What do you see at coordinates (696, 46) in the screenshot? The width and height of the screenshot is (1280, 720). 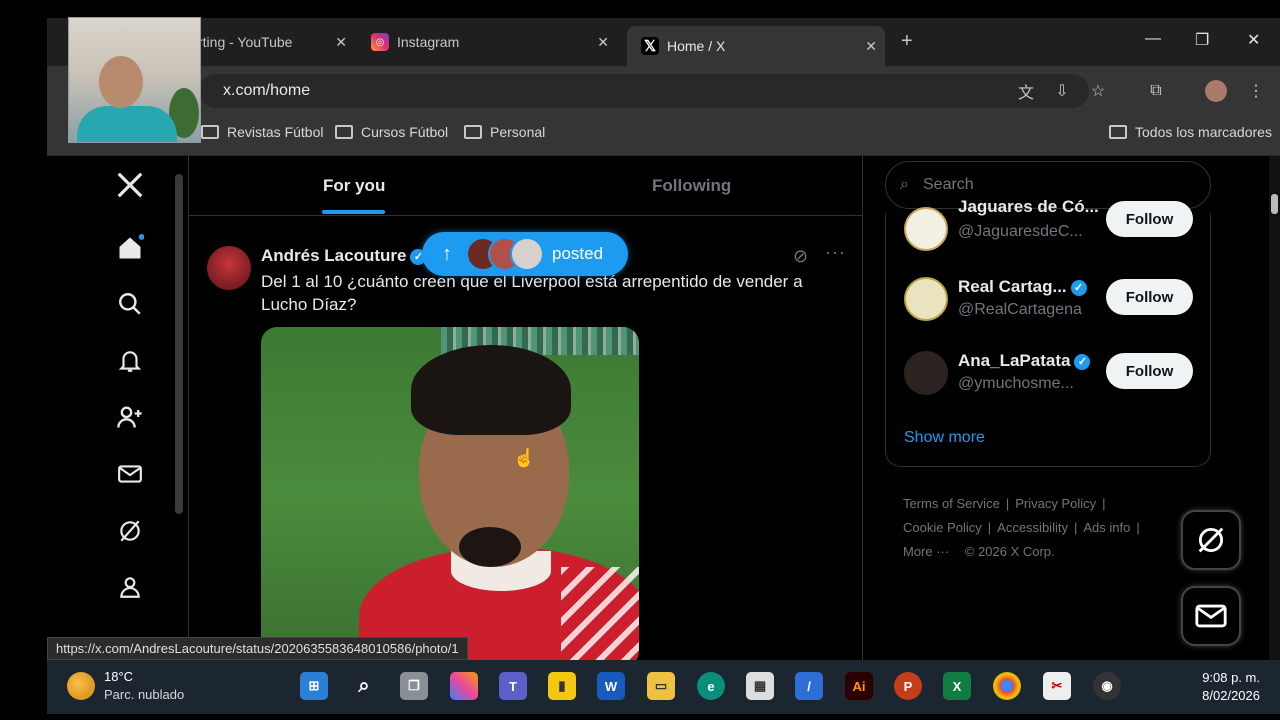 I see `tab-label: Home / X` at bounding box center [696, 46].